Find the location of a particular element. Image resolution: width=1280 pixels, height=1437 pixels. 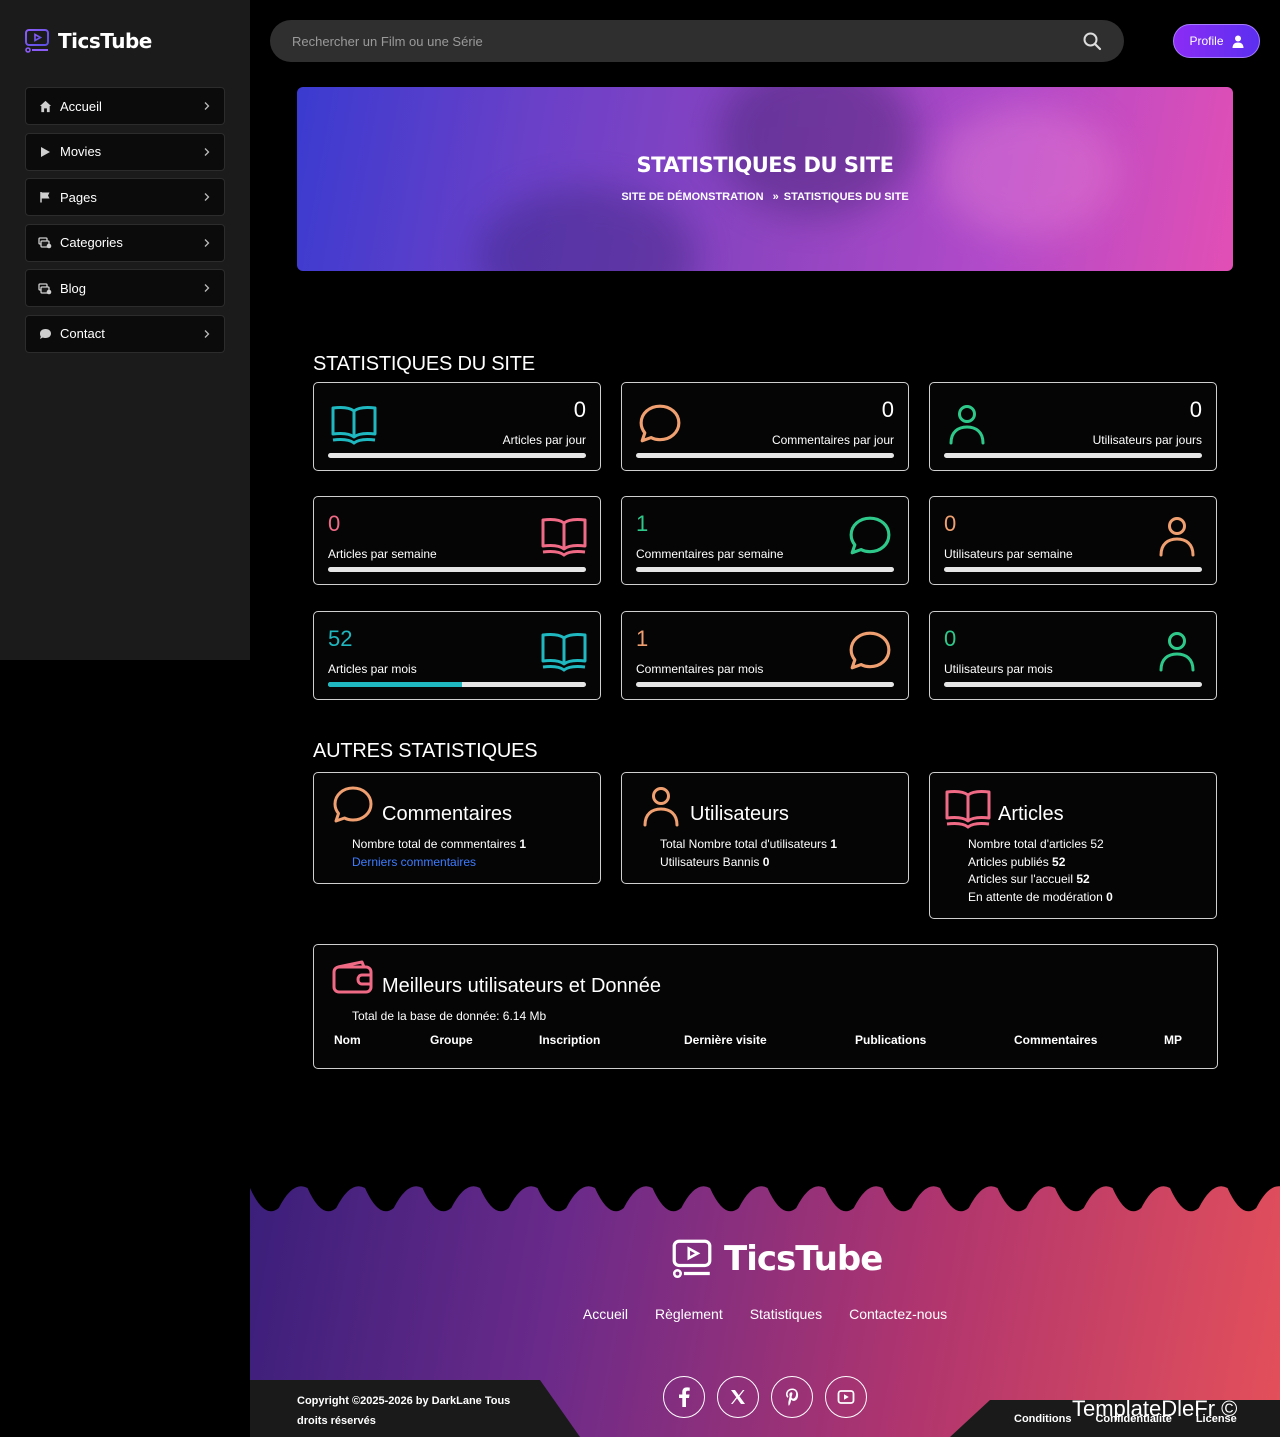

stat-card: 0 Articles par semaine is located at coordinates (457, 540).